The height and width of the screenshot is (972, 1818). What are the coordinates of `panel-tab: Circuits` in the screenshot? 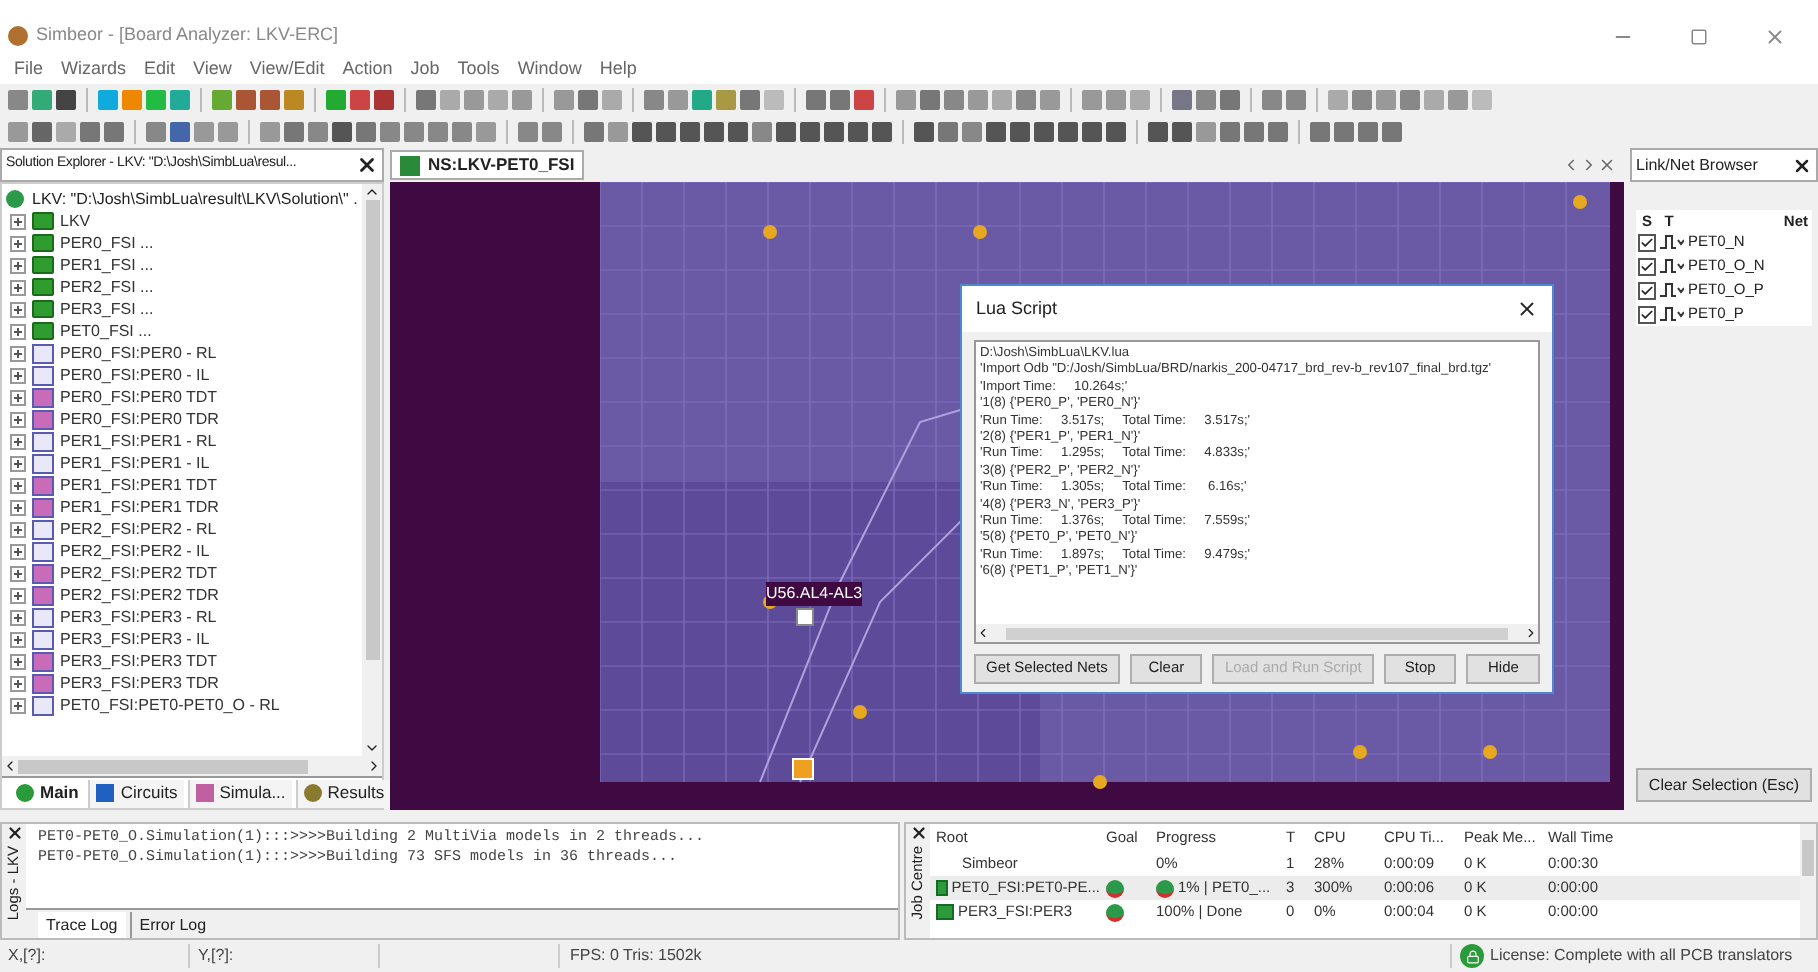 It's located at (136, 793).